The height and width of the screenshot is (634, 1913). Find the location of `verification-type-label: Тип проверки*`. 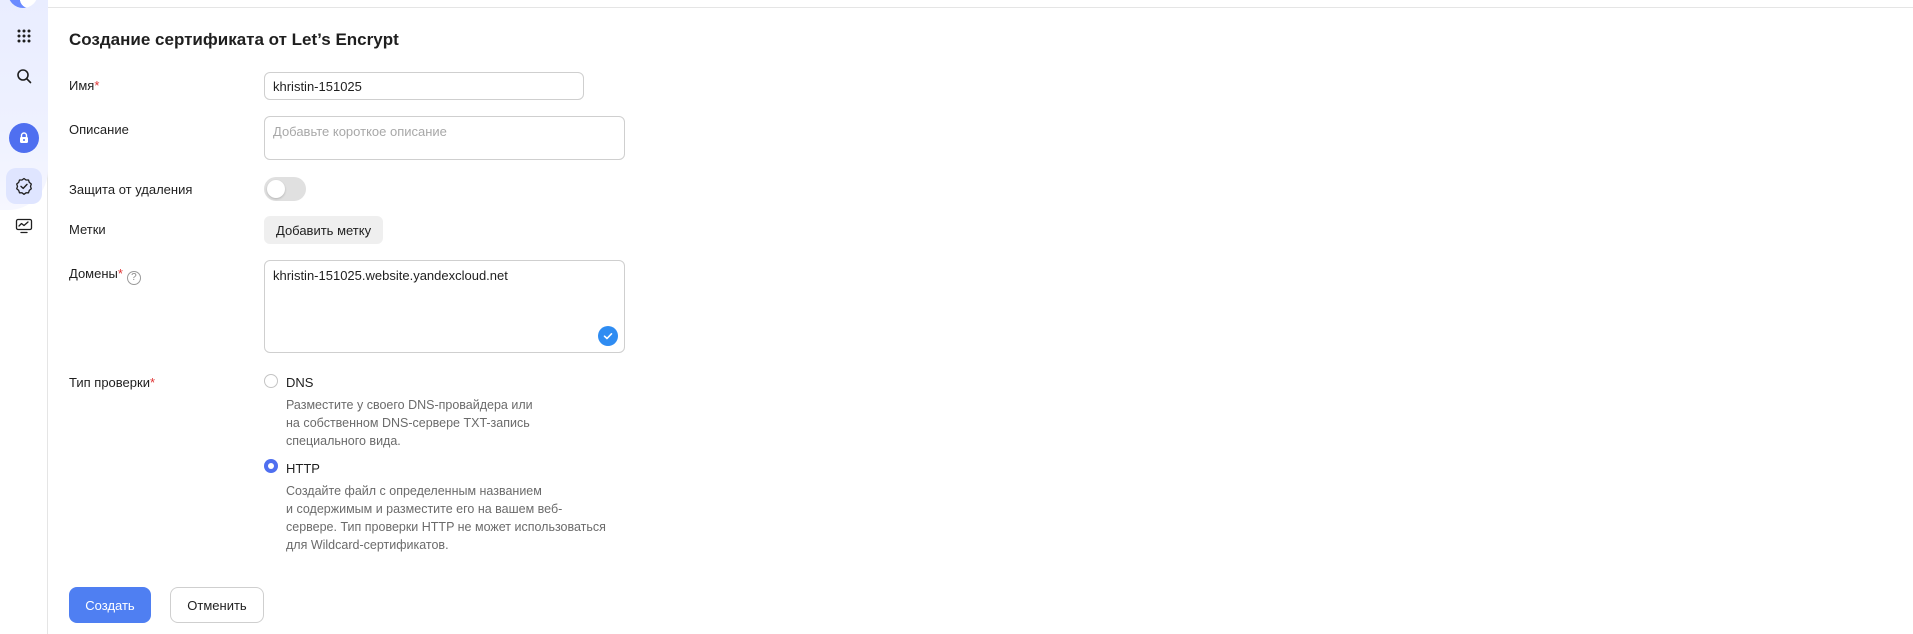

verification-type-label: Тип проверки* is located at coordinates (112, 382).